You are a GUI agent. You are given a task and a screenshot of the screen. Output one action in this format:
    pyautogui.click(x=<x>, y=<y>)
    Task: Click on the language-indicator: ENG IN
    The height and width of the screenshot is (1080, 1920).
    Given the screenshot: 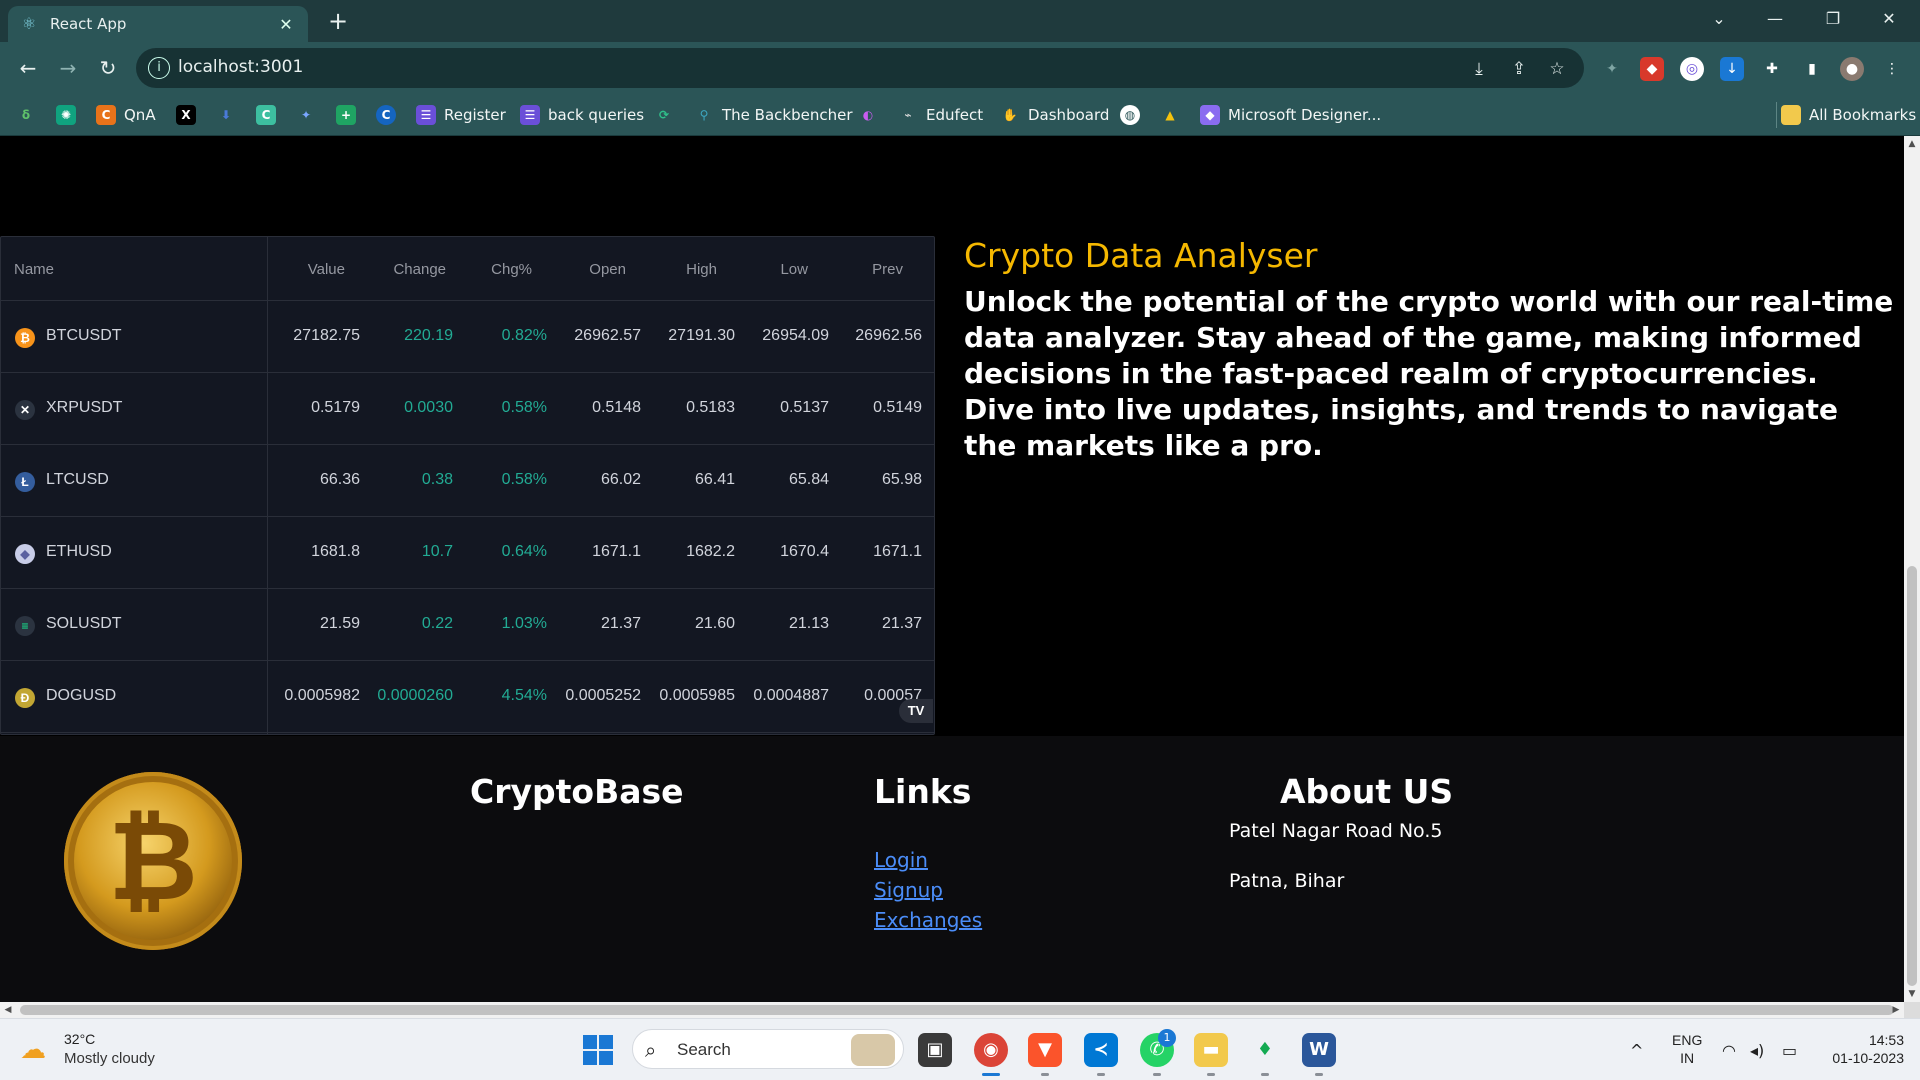 What is the action you would take?
    pyautogui.click(x=1687, y=1049)
    